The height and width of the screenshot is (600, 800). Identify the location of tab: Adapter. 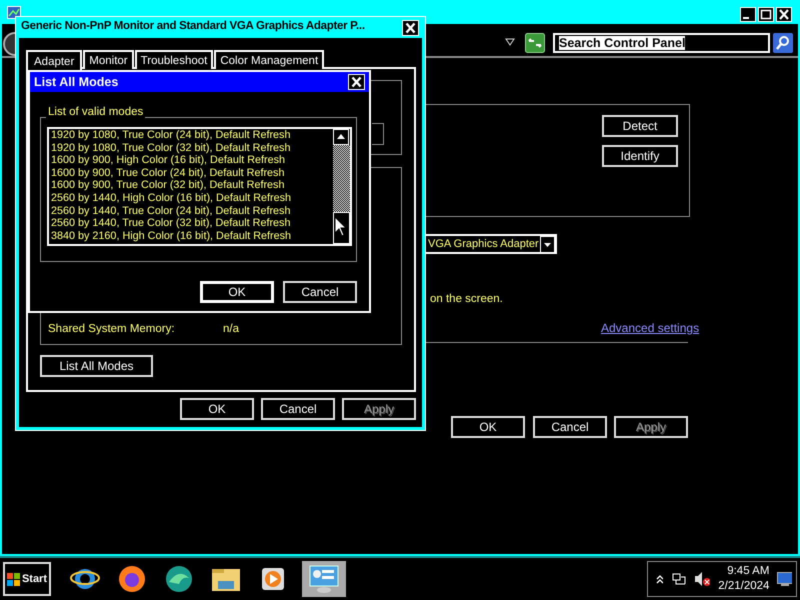
(54, 60).